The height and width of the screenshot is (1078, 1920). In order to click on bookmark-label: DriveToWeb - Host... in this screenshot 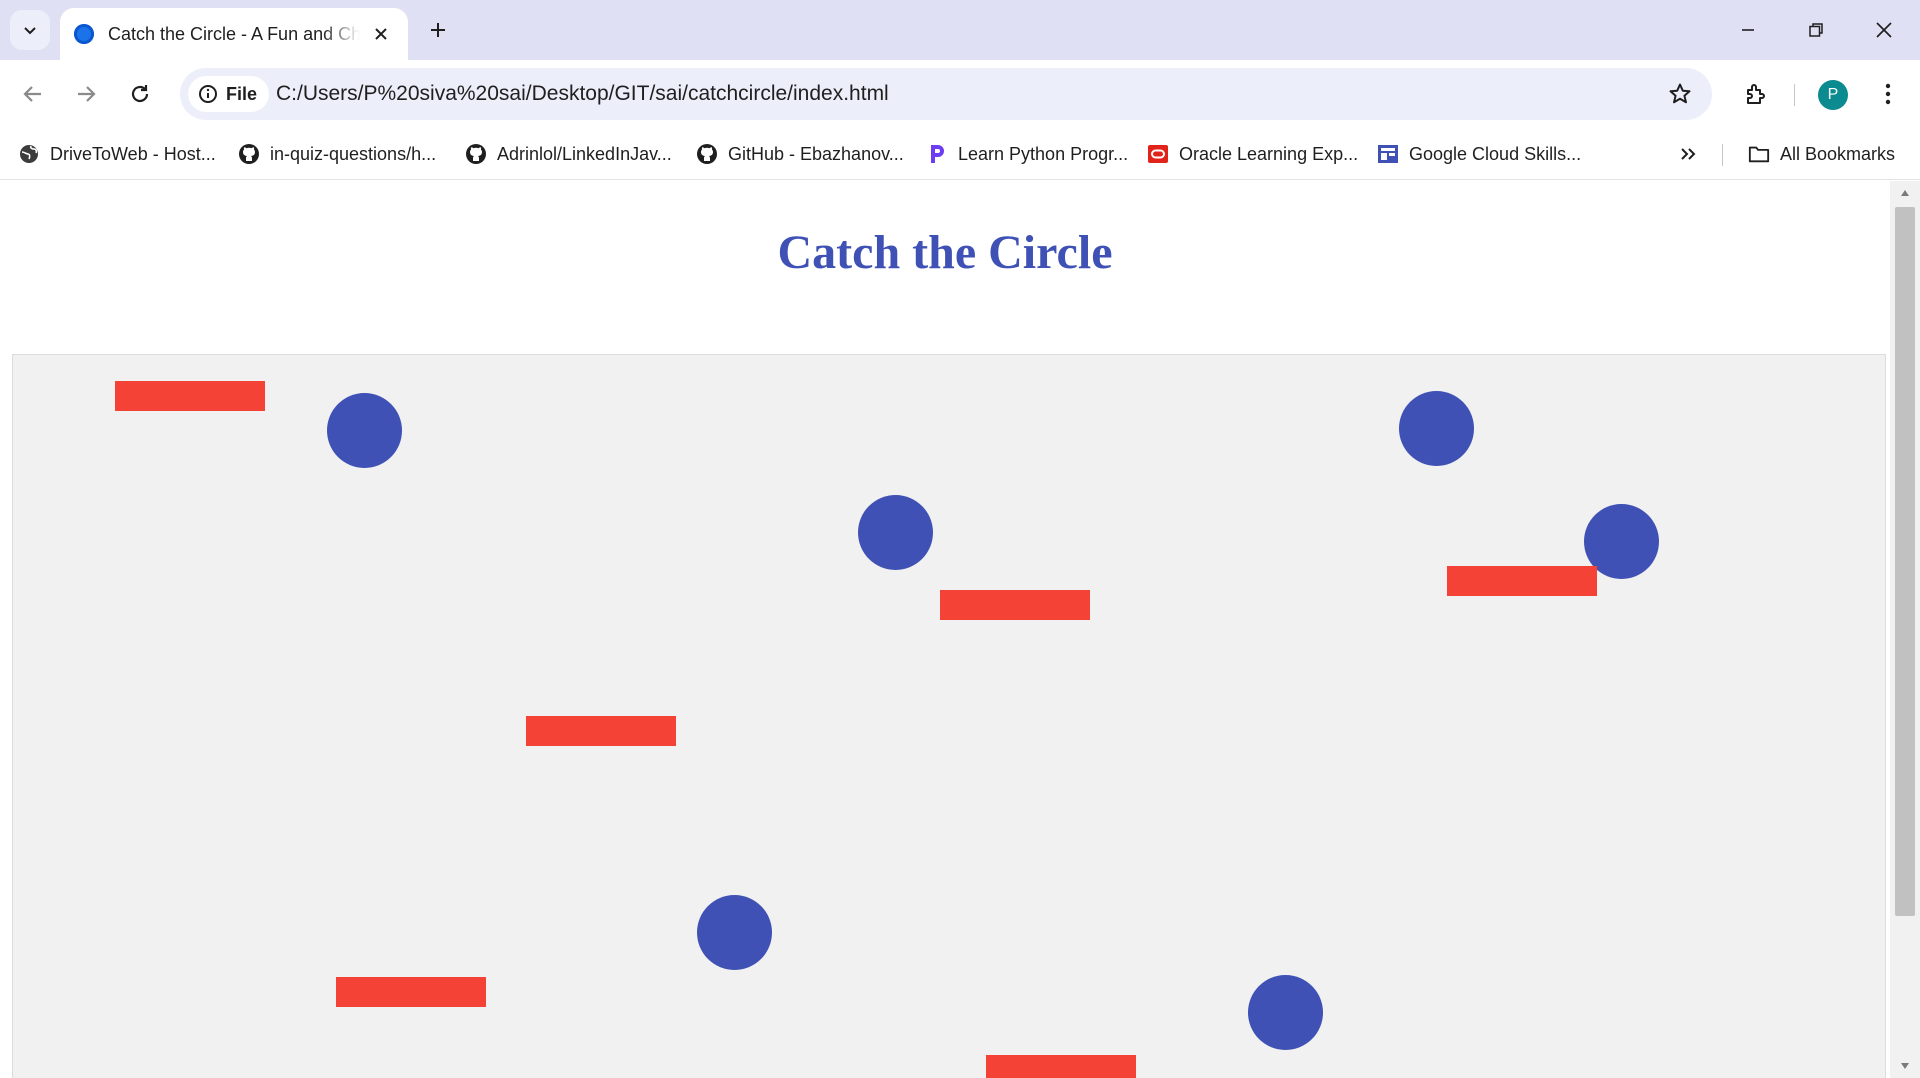, I will do `click(133, 153)`.